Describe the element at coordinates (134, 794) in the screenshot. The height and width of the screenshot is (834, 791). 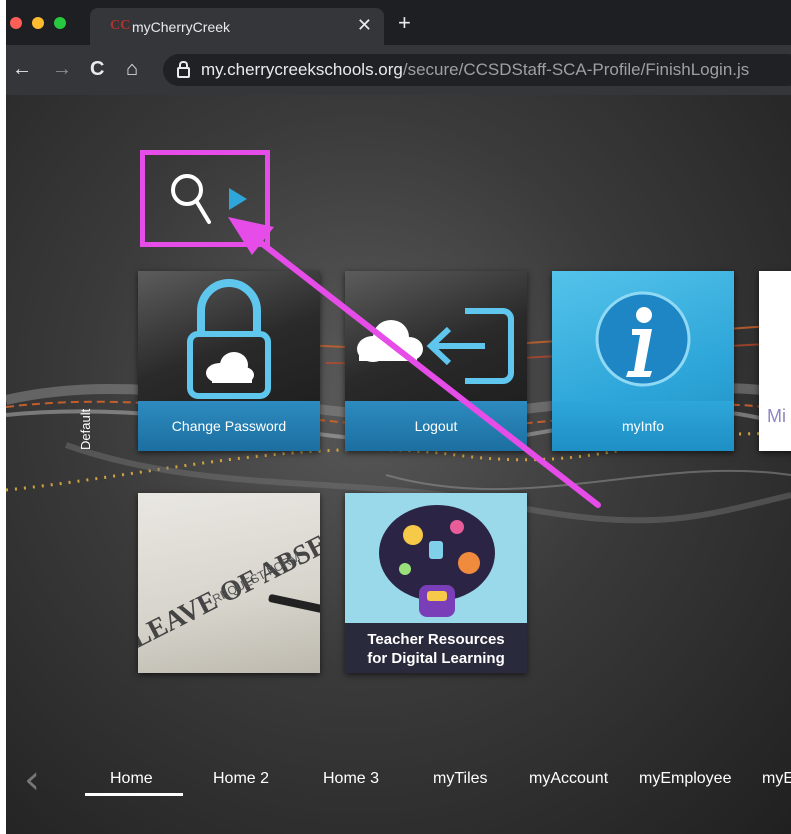
I see `active-tab-indicator` at that location.